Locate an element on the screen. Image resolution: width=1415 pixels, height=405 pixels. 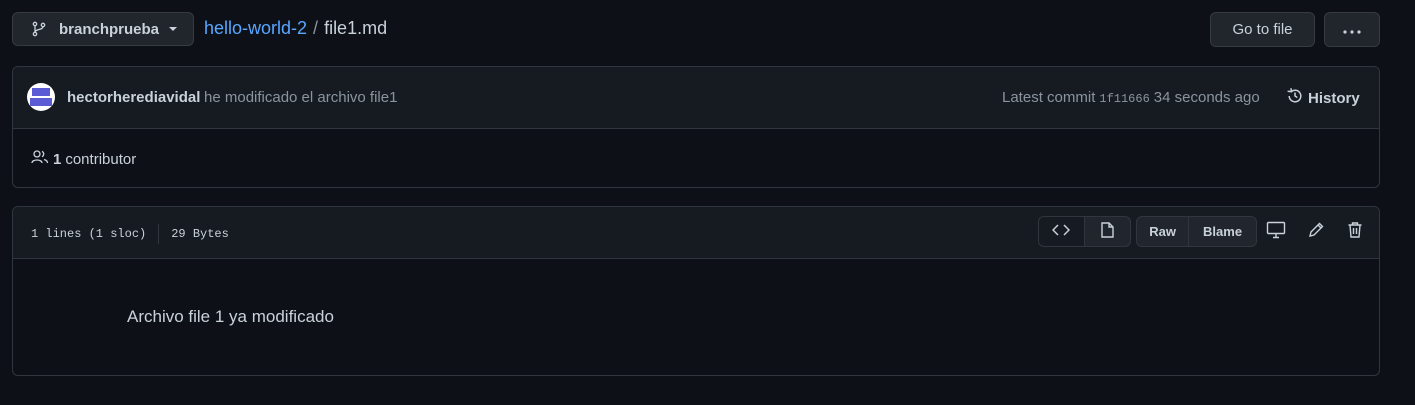
file-line-count: 1 lines (1 sloc) is located at coordinates (89, 234).